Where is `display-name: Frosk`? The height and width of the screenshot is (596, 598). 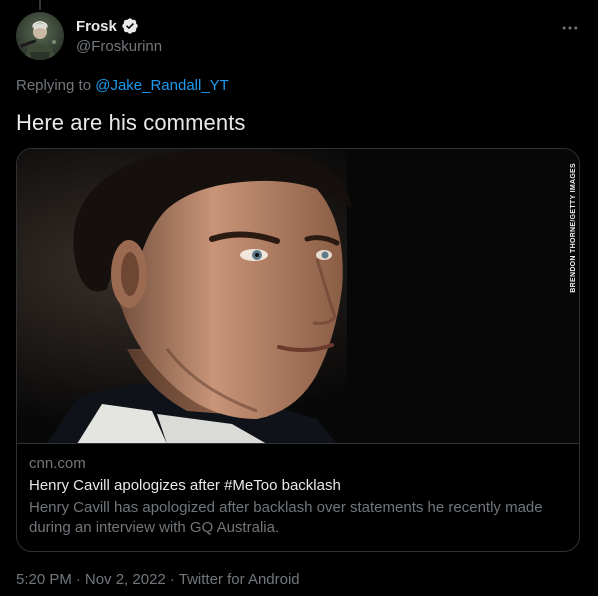
display-name: Frosk is located at coordinates (96, 26).